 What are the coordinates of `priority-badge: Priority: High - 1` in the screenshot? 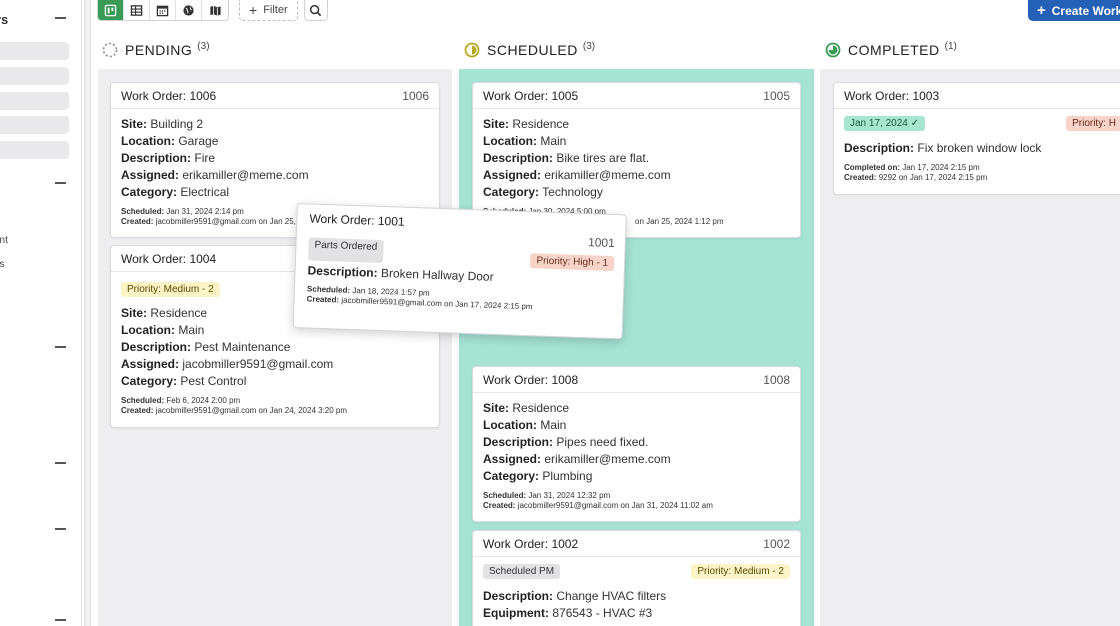 It's located at (572, 262).